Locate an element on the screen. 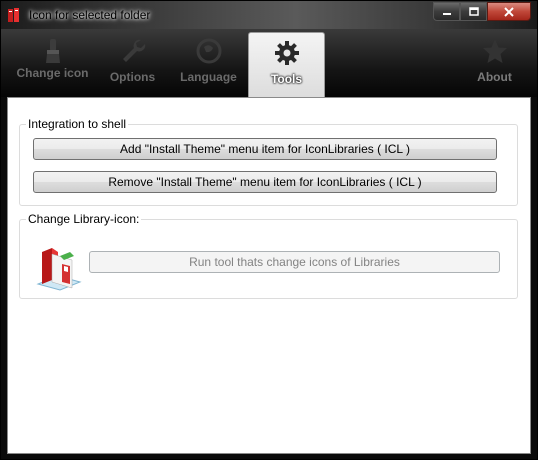 Image resolution: width=538 pixels, height=460 pixels. library-group-title: Change Library-icon: is located at coordinates (84, 219).